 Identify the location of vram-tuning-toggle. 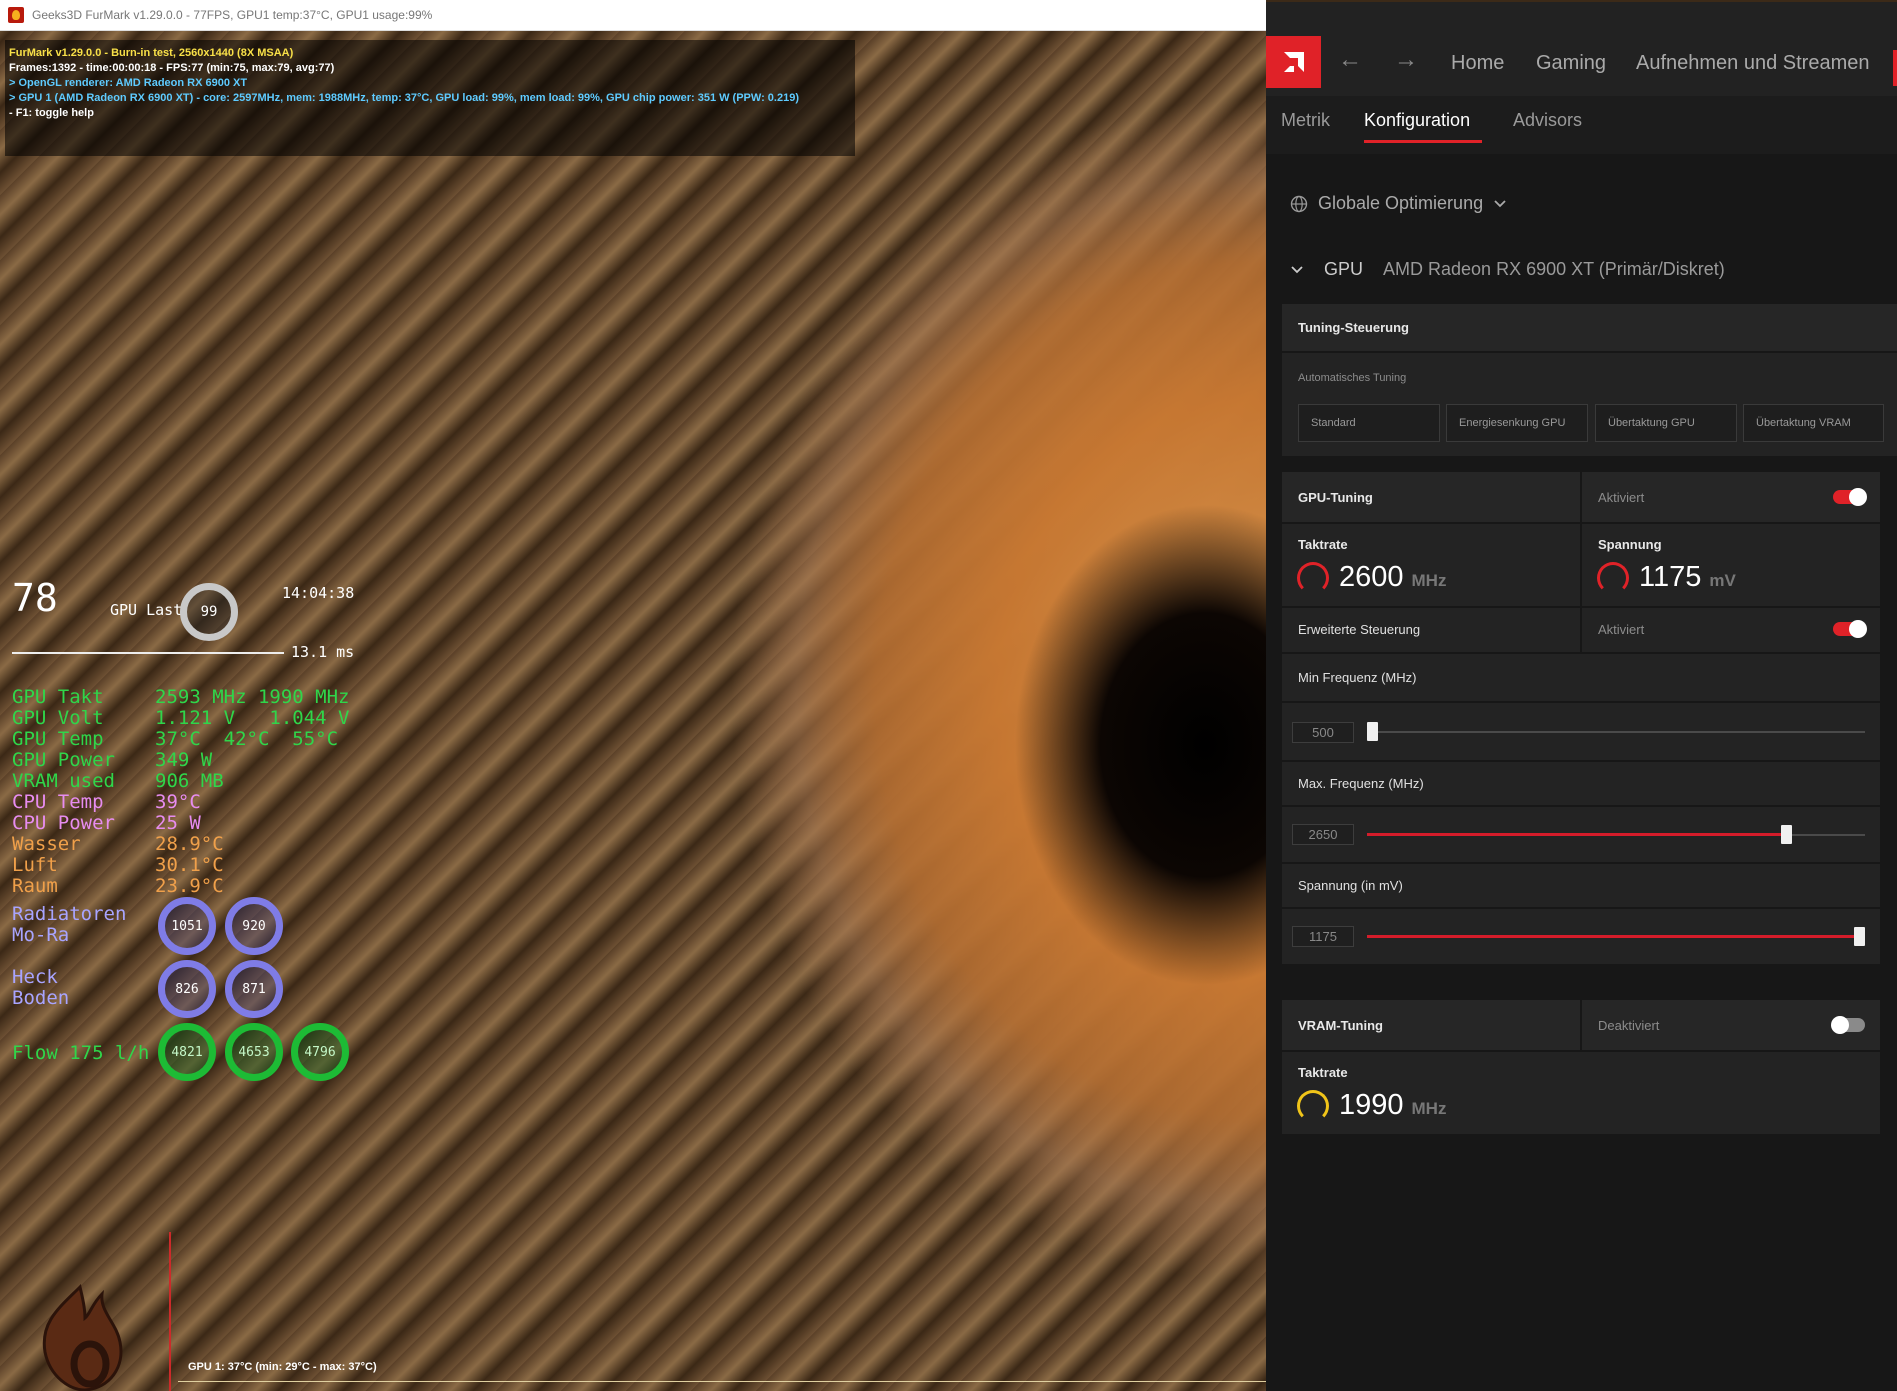
(1848, 1025).